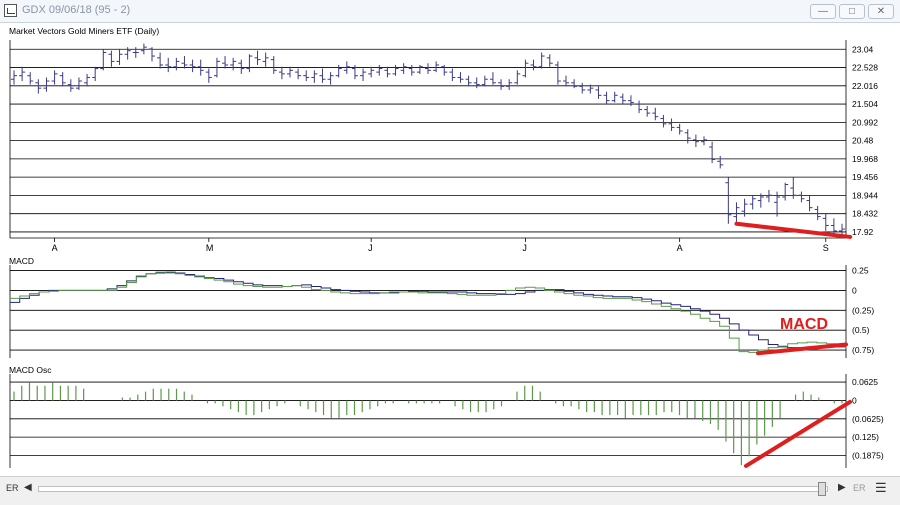  Describe the element at coordinates (450, 11) in the screenshot. I see `window-titlebar: GDX 09/06/18 (95 - 2) — □ ✕` at that location.